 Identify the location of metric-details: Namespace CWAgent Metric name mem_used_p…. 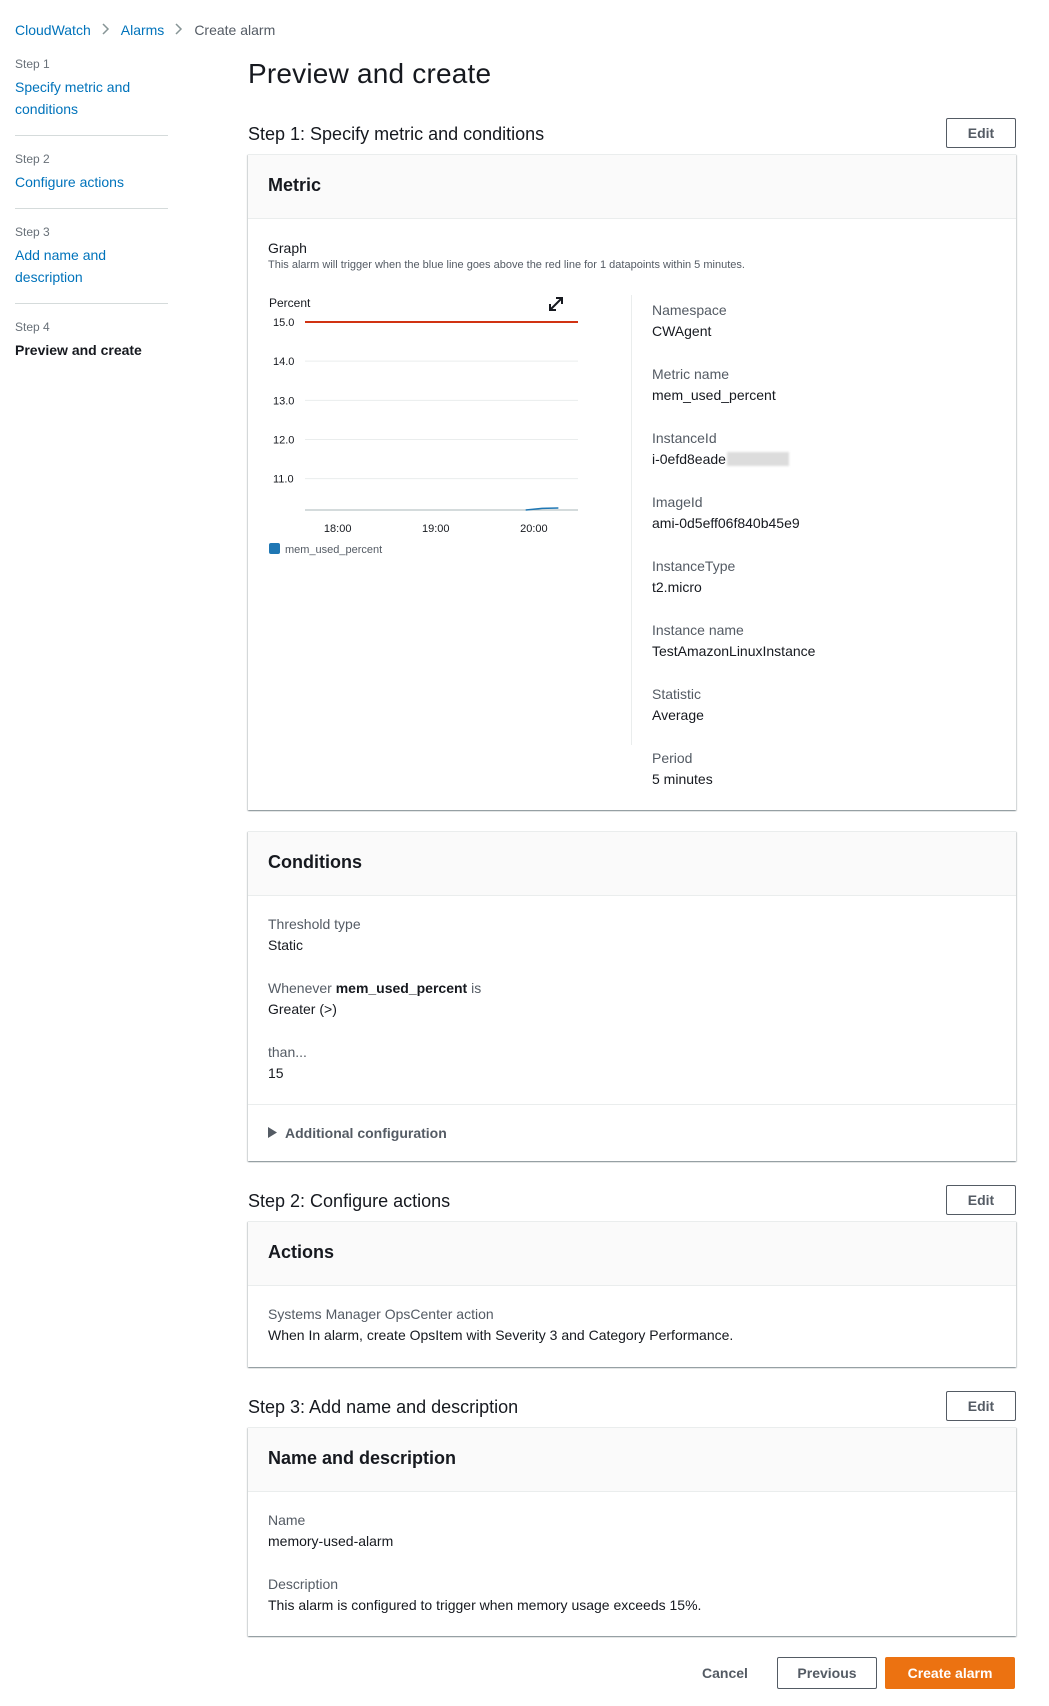
(733, 558).